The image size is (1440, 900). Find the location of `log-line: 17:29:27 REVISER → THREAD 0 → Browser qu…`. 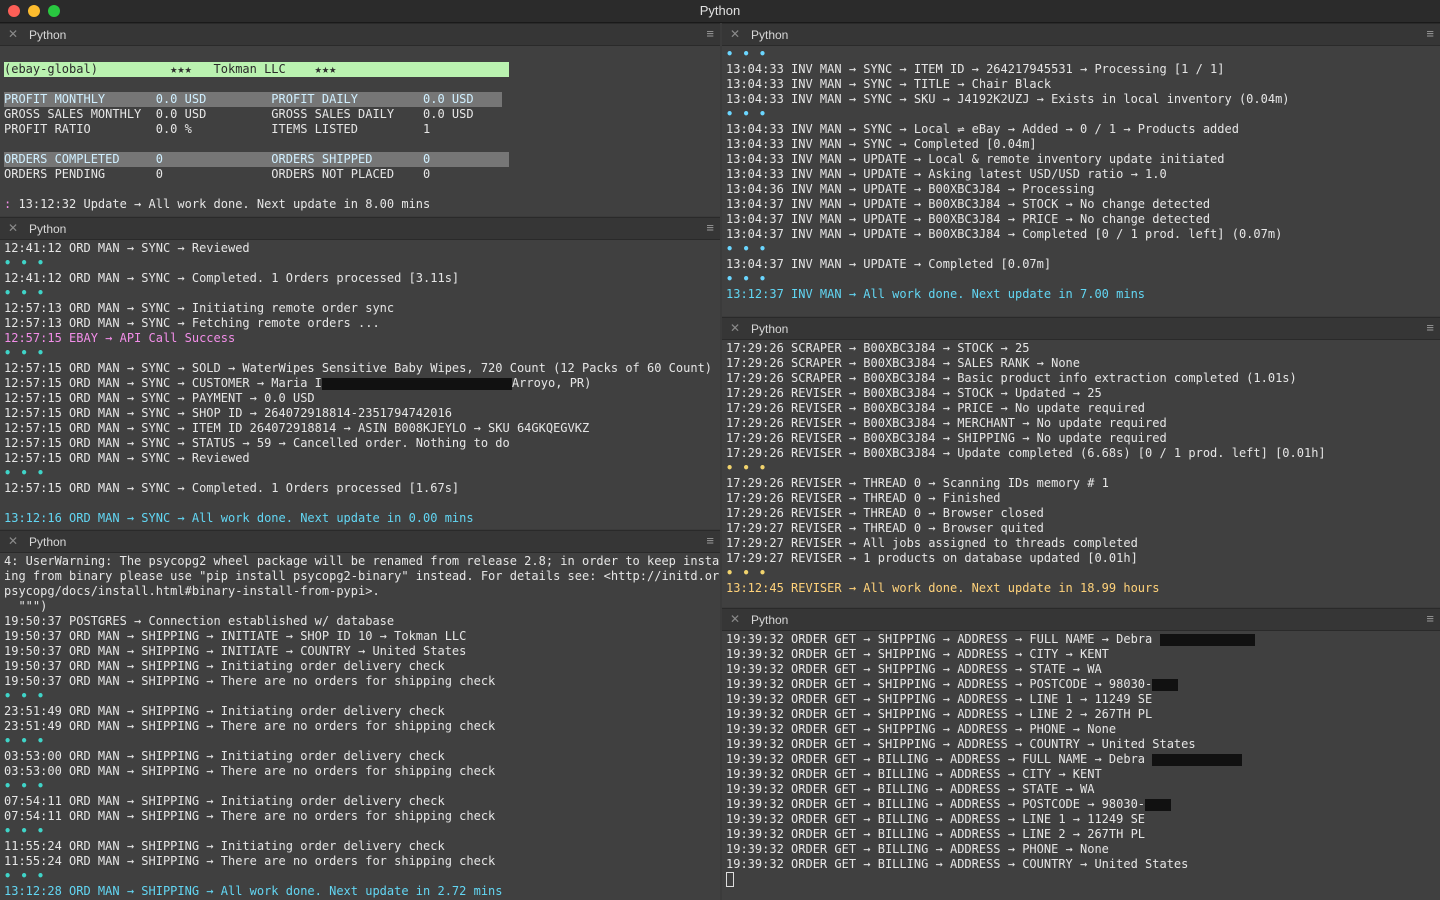

log-line: 17:29:27 REVISER → THREAD 0 → Browser qu… is located at coordinates (885, 528).